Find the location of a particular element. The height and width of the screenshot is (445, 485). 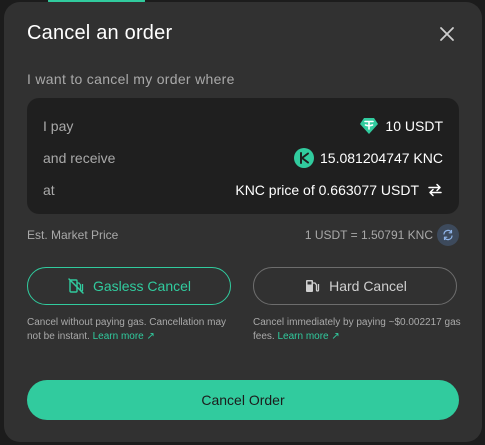

refresh-icon is located at coordinates (448, 235).